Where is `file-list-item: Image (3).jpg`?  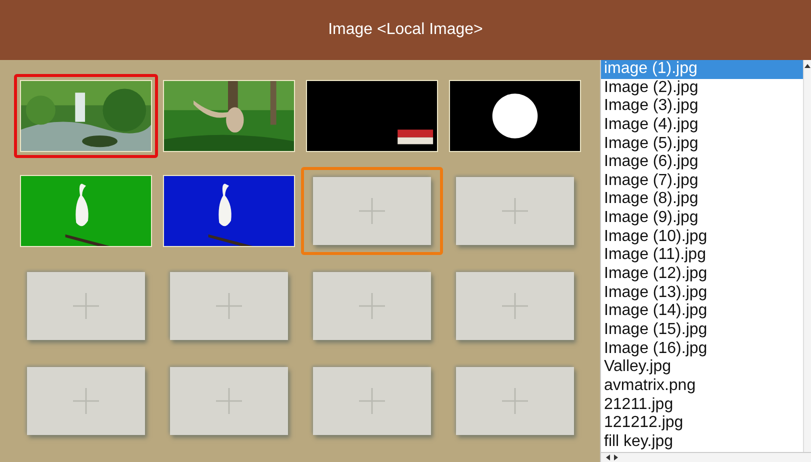
file-list-item: Image (3).jpg is located at coordinates (702, 106).